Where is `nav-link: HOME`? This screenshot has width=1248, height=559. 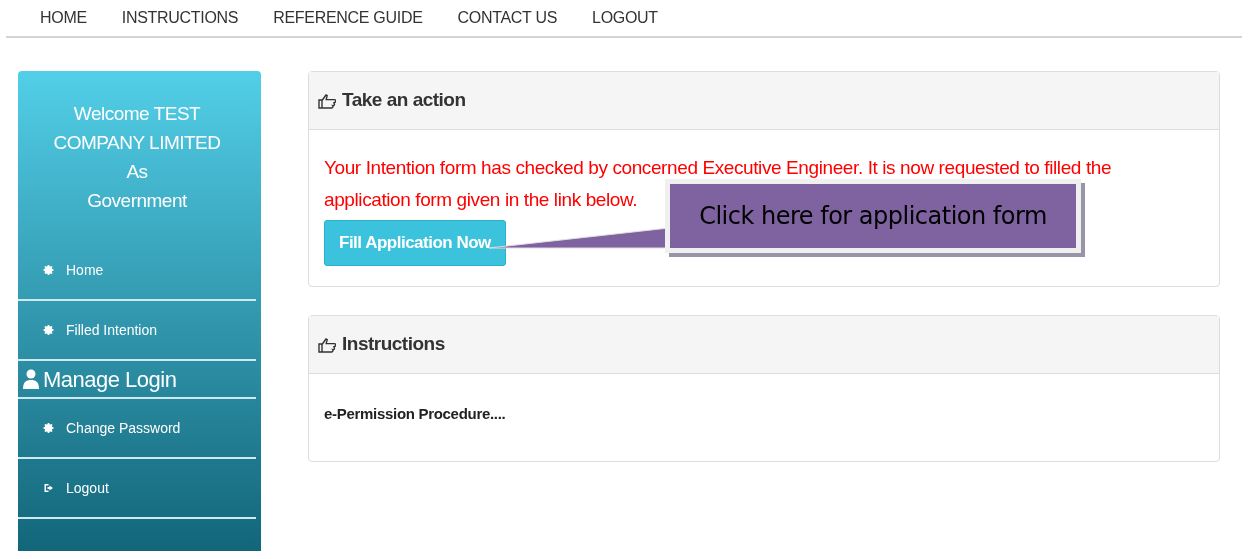
nav-link: HOME is located at coordinates (63, 18).